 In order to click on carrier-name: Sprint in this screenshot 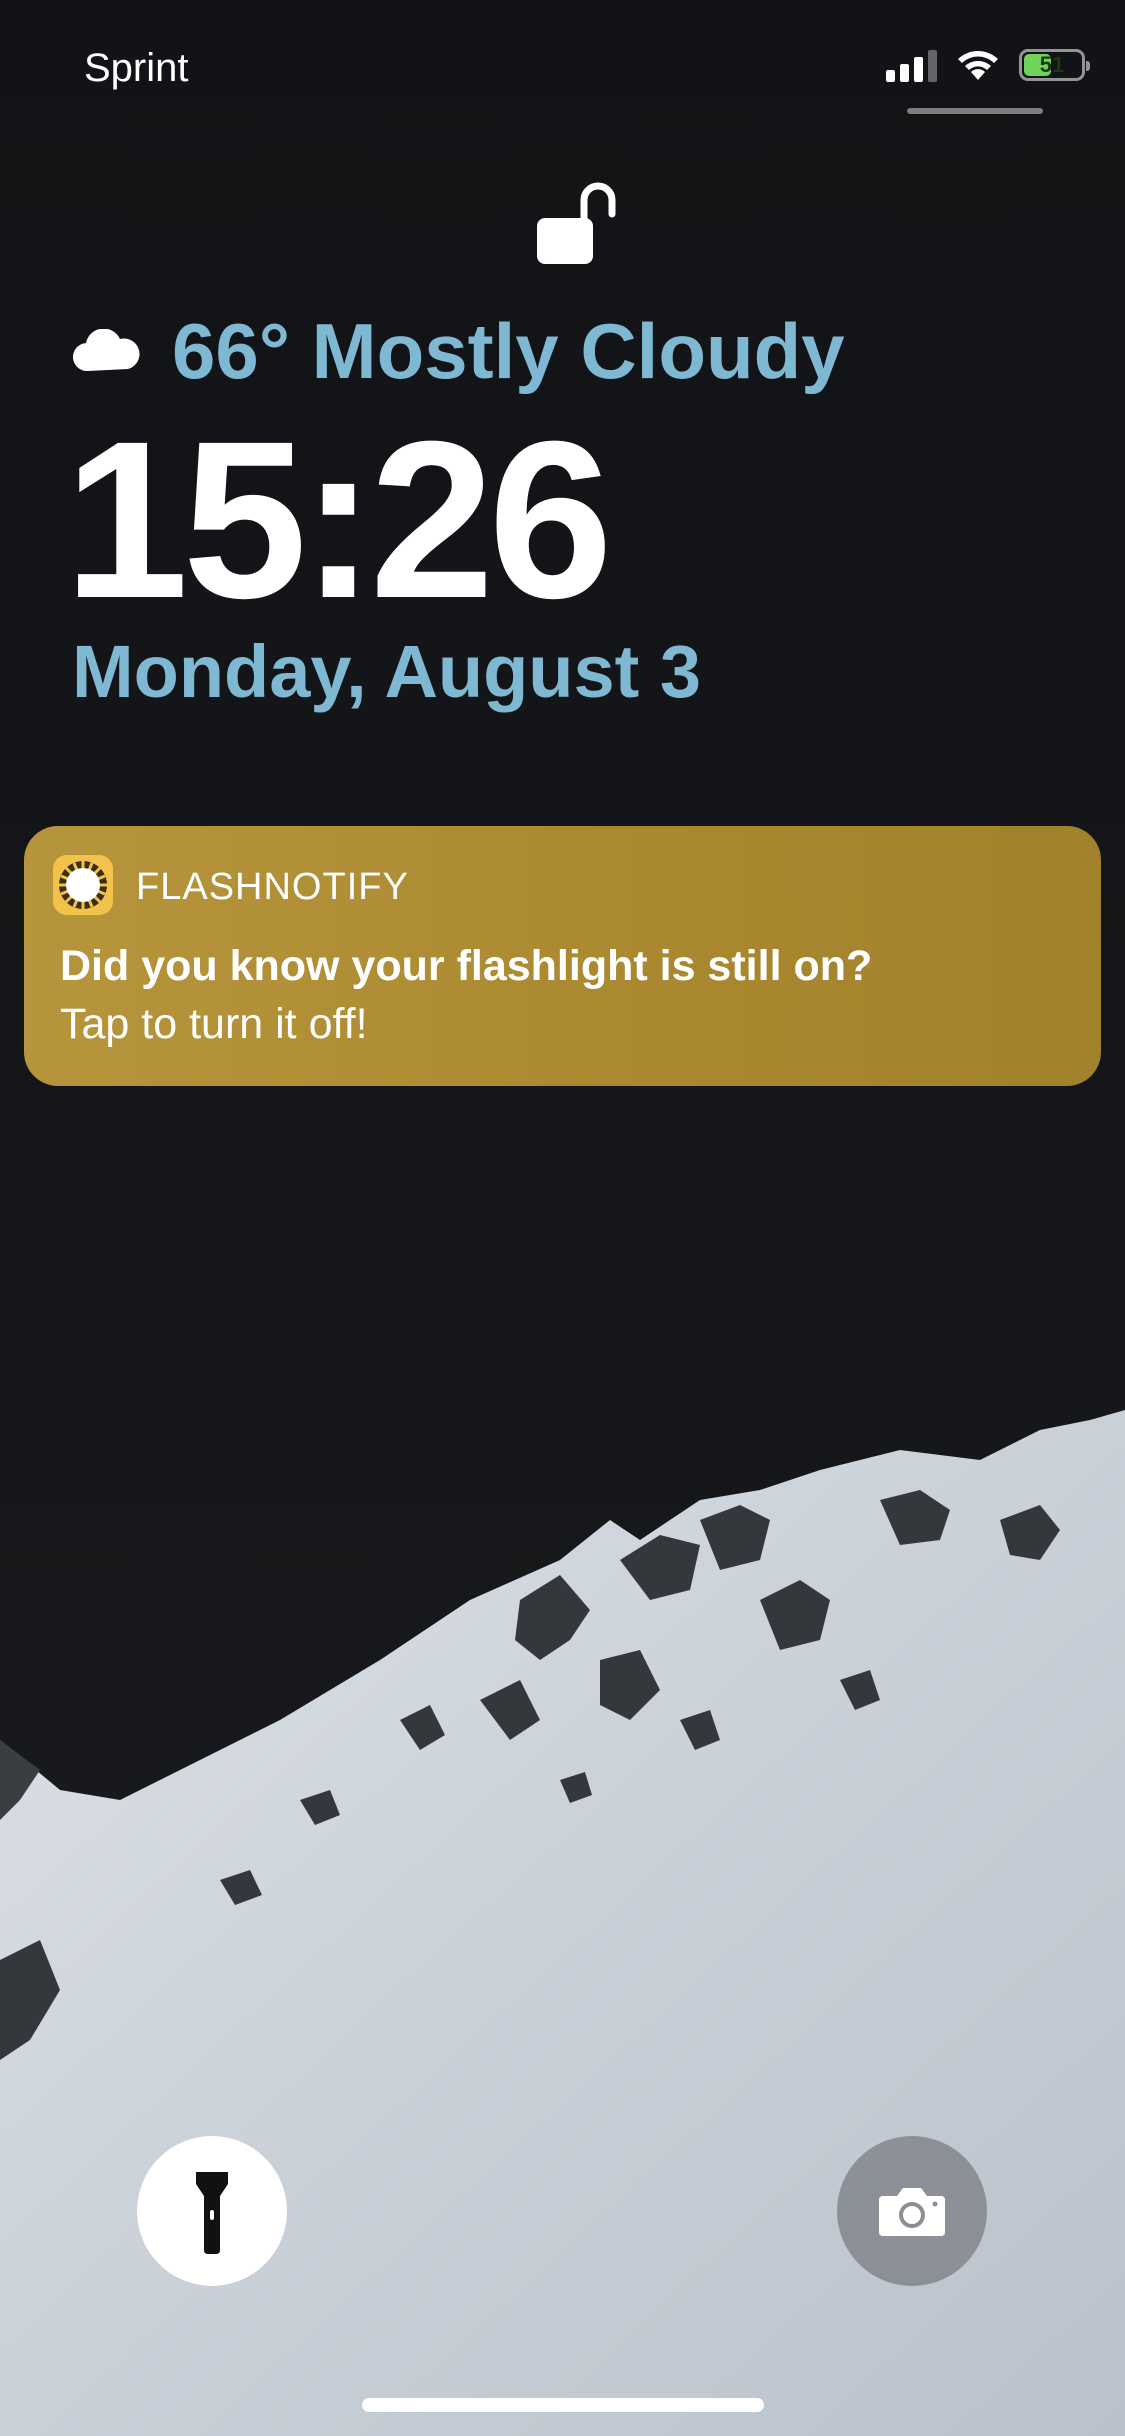, I will do `click(136, 68)`.